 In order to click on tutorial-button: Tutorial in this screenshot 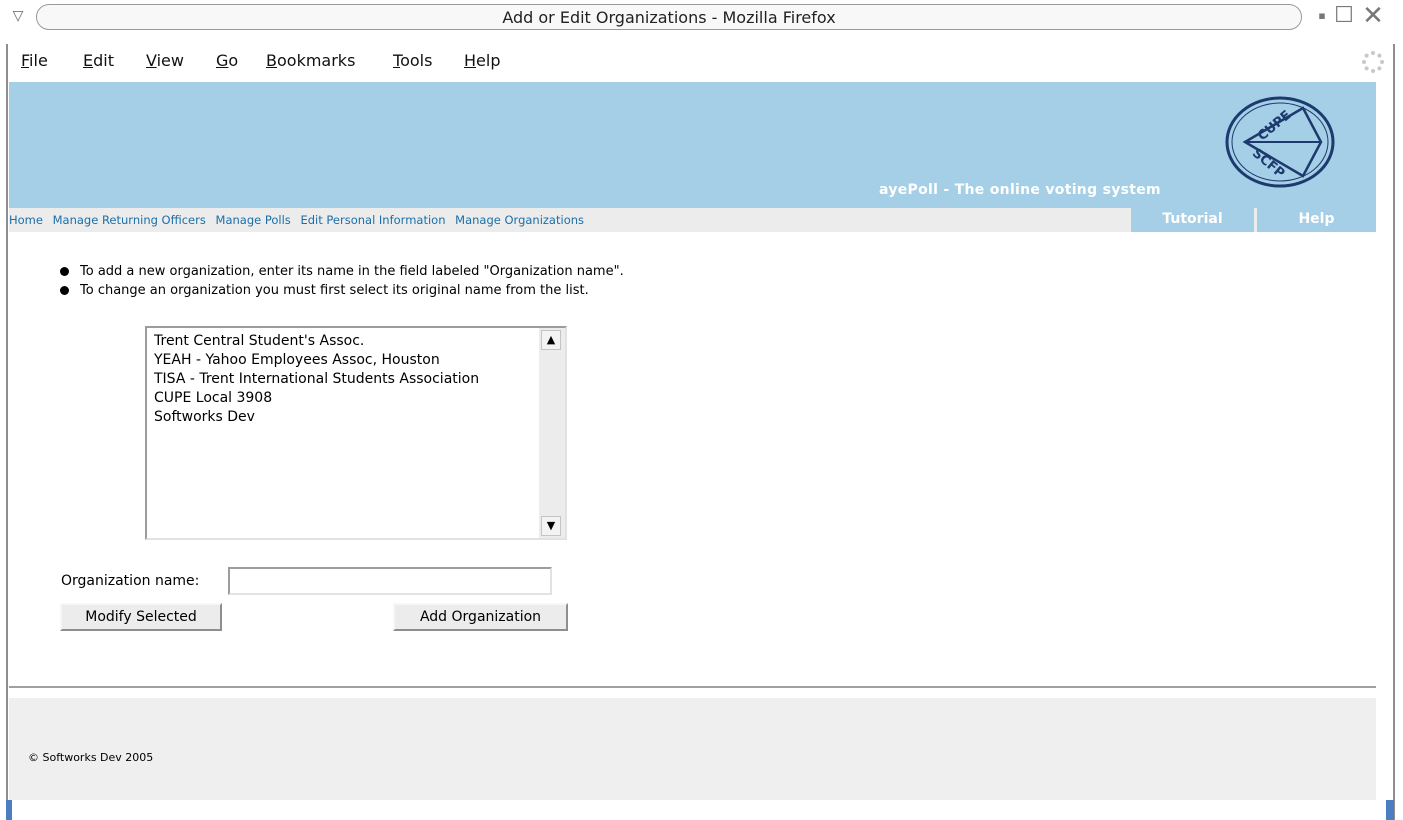, I will do `click(1192, 220)`.